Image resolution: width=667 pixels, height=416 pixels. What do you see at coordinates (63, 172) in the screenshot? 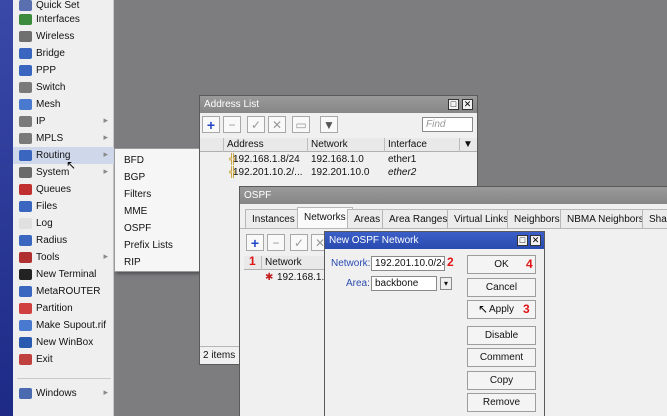
I see `menu-item-system: System ▸` at bounding box center [63, 172].